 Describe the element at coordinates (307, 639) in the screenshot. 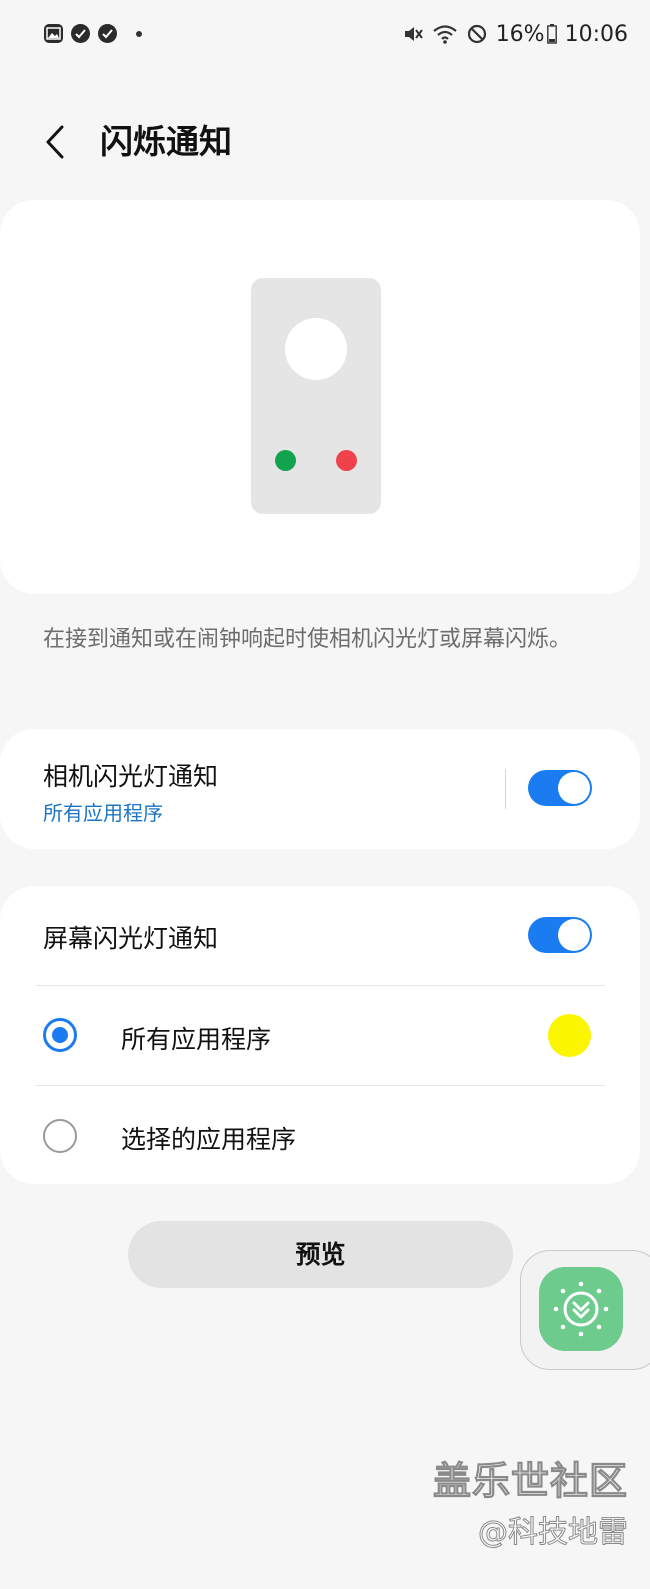

I see `feature-description: 在接到通知或在闹钟响起时使相机闪光灯或屏幕闪烁。` at that location.